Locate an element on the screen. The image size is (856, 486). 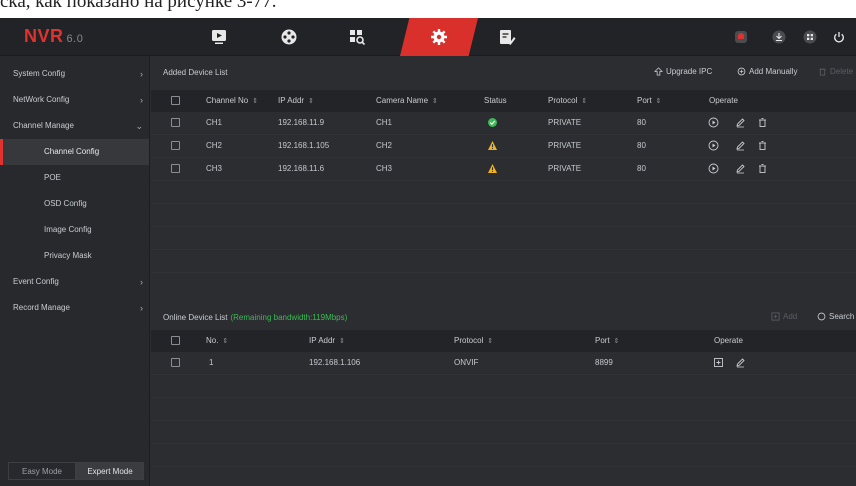
alarm-icon is located at coordinates (741, 37).